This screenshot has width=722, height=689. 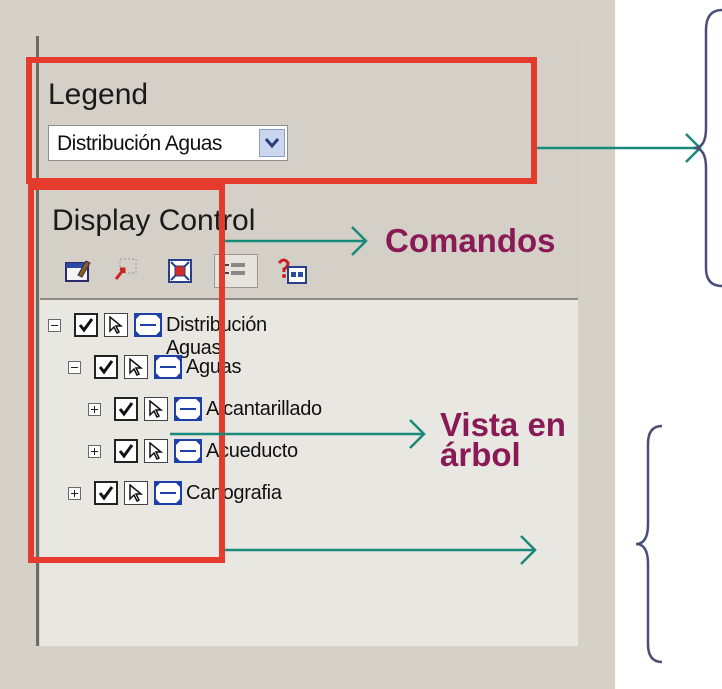 What do you see at coordinates (298, 434) in the screenshot?
I see `tree-view-arrow` at bounding box center [298, 434].